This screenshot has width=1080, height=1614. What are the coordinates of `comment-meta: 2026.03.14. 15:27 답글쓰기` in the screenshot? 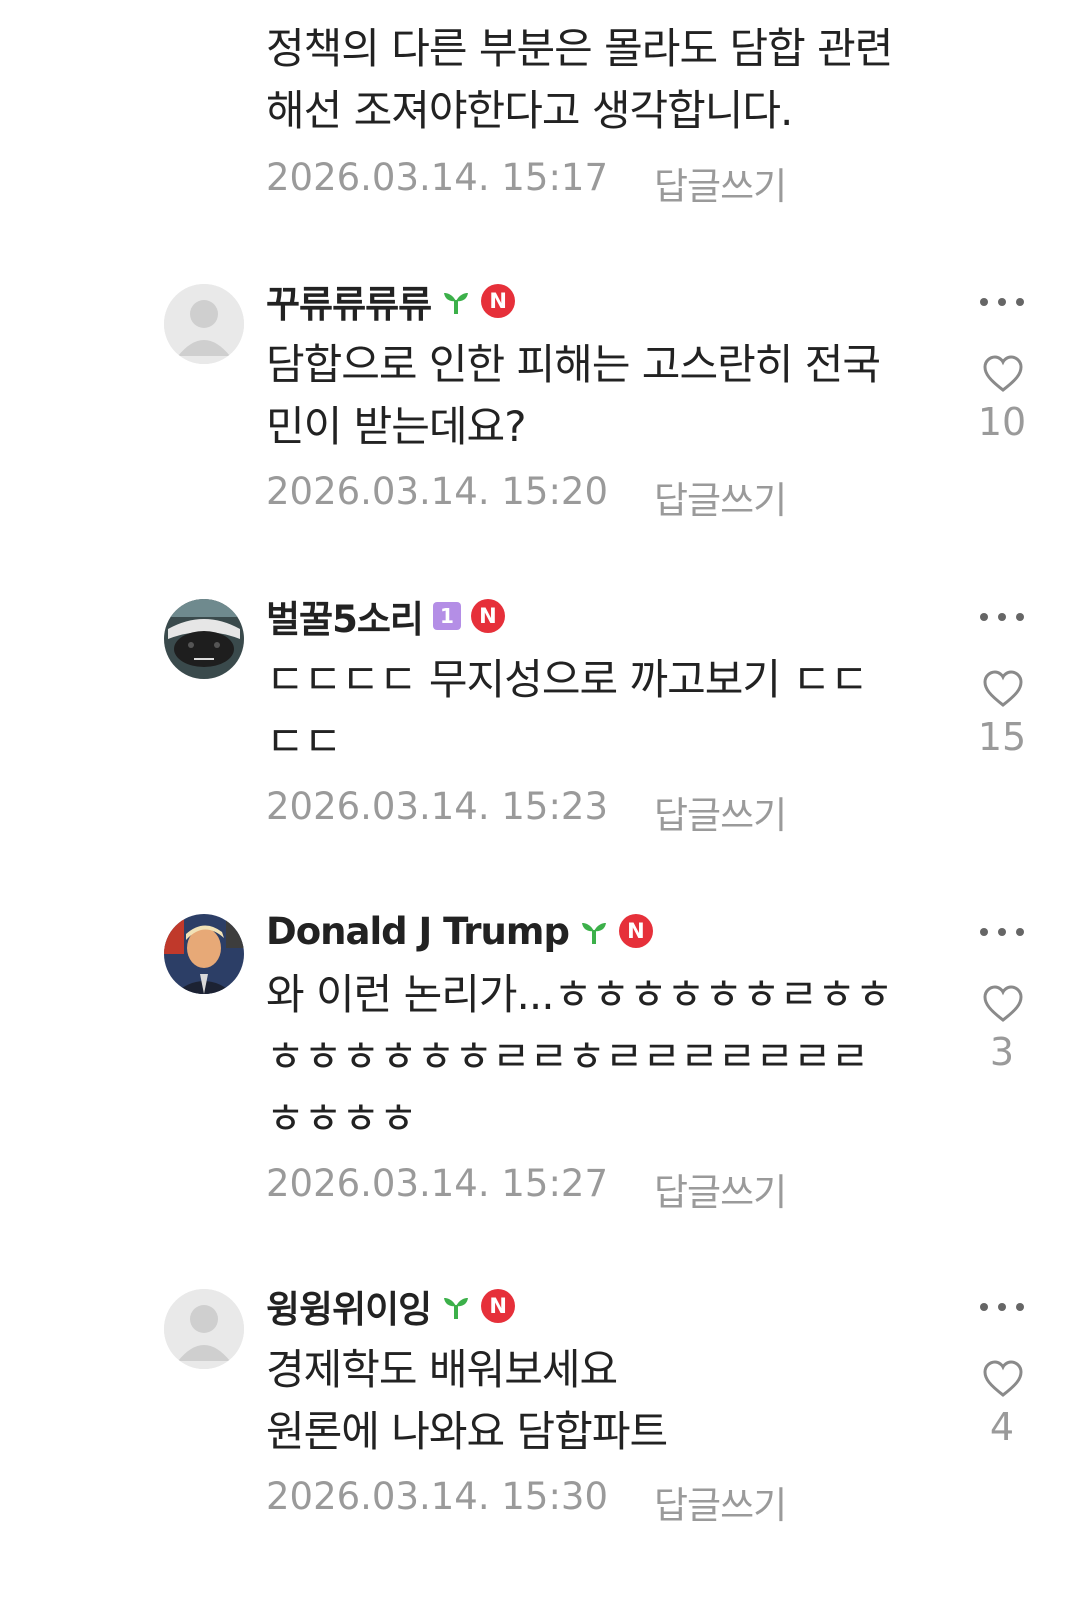 It's located at (526, 1189).